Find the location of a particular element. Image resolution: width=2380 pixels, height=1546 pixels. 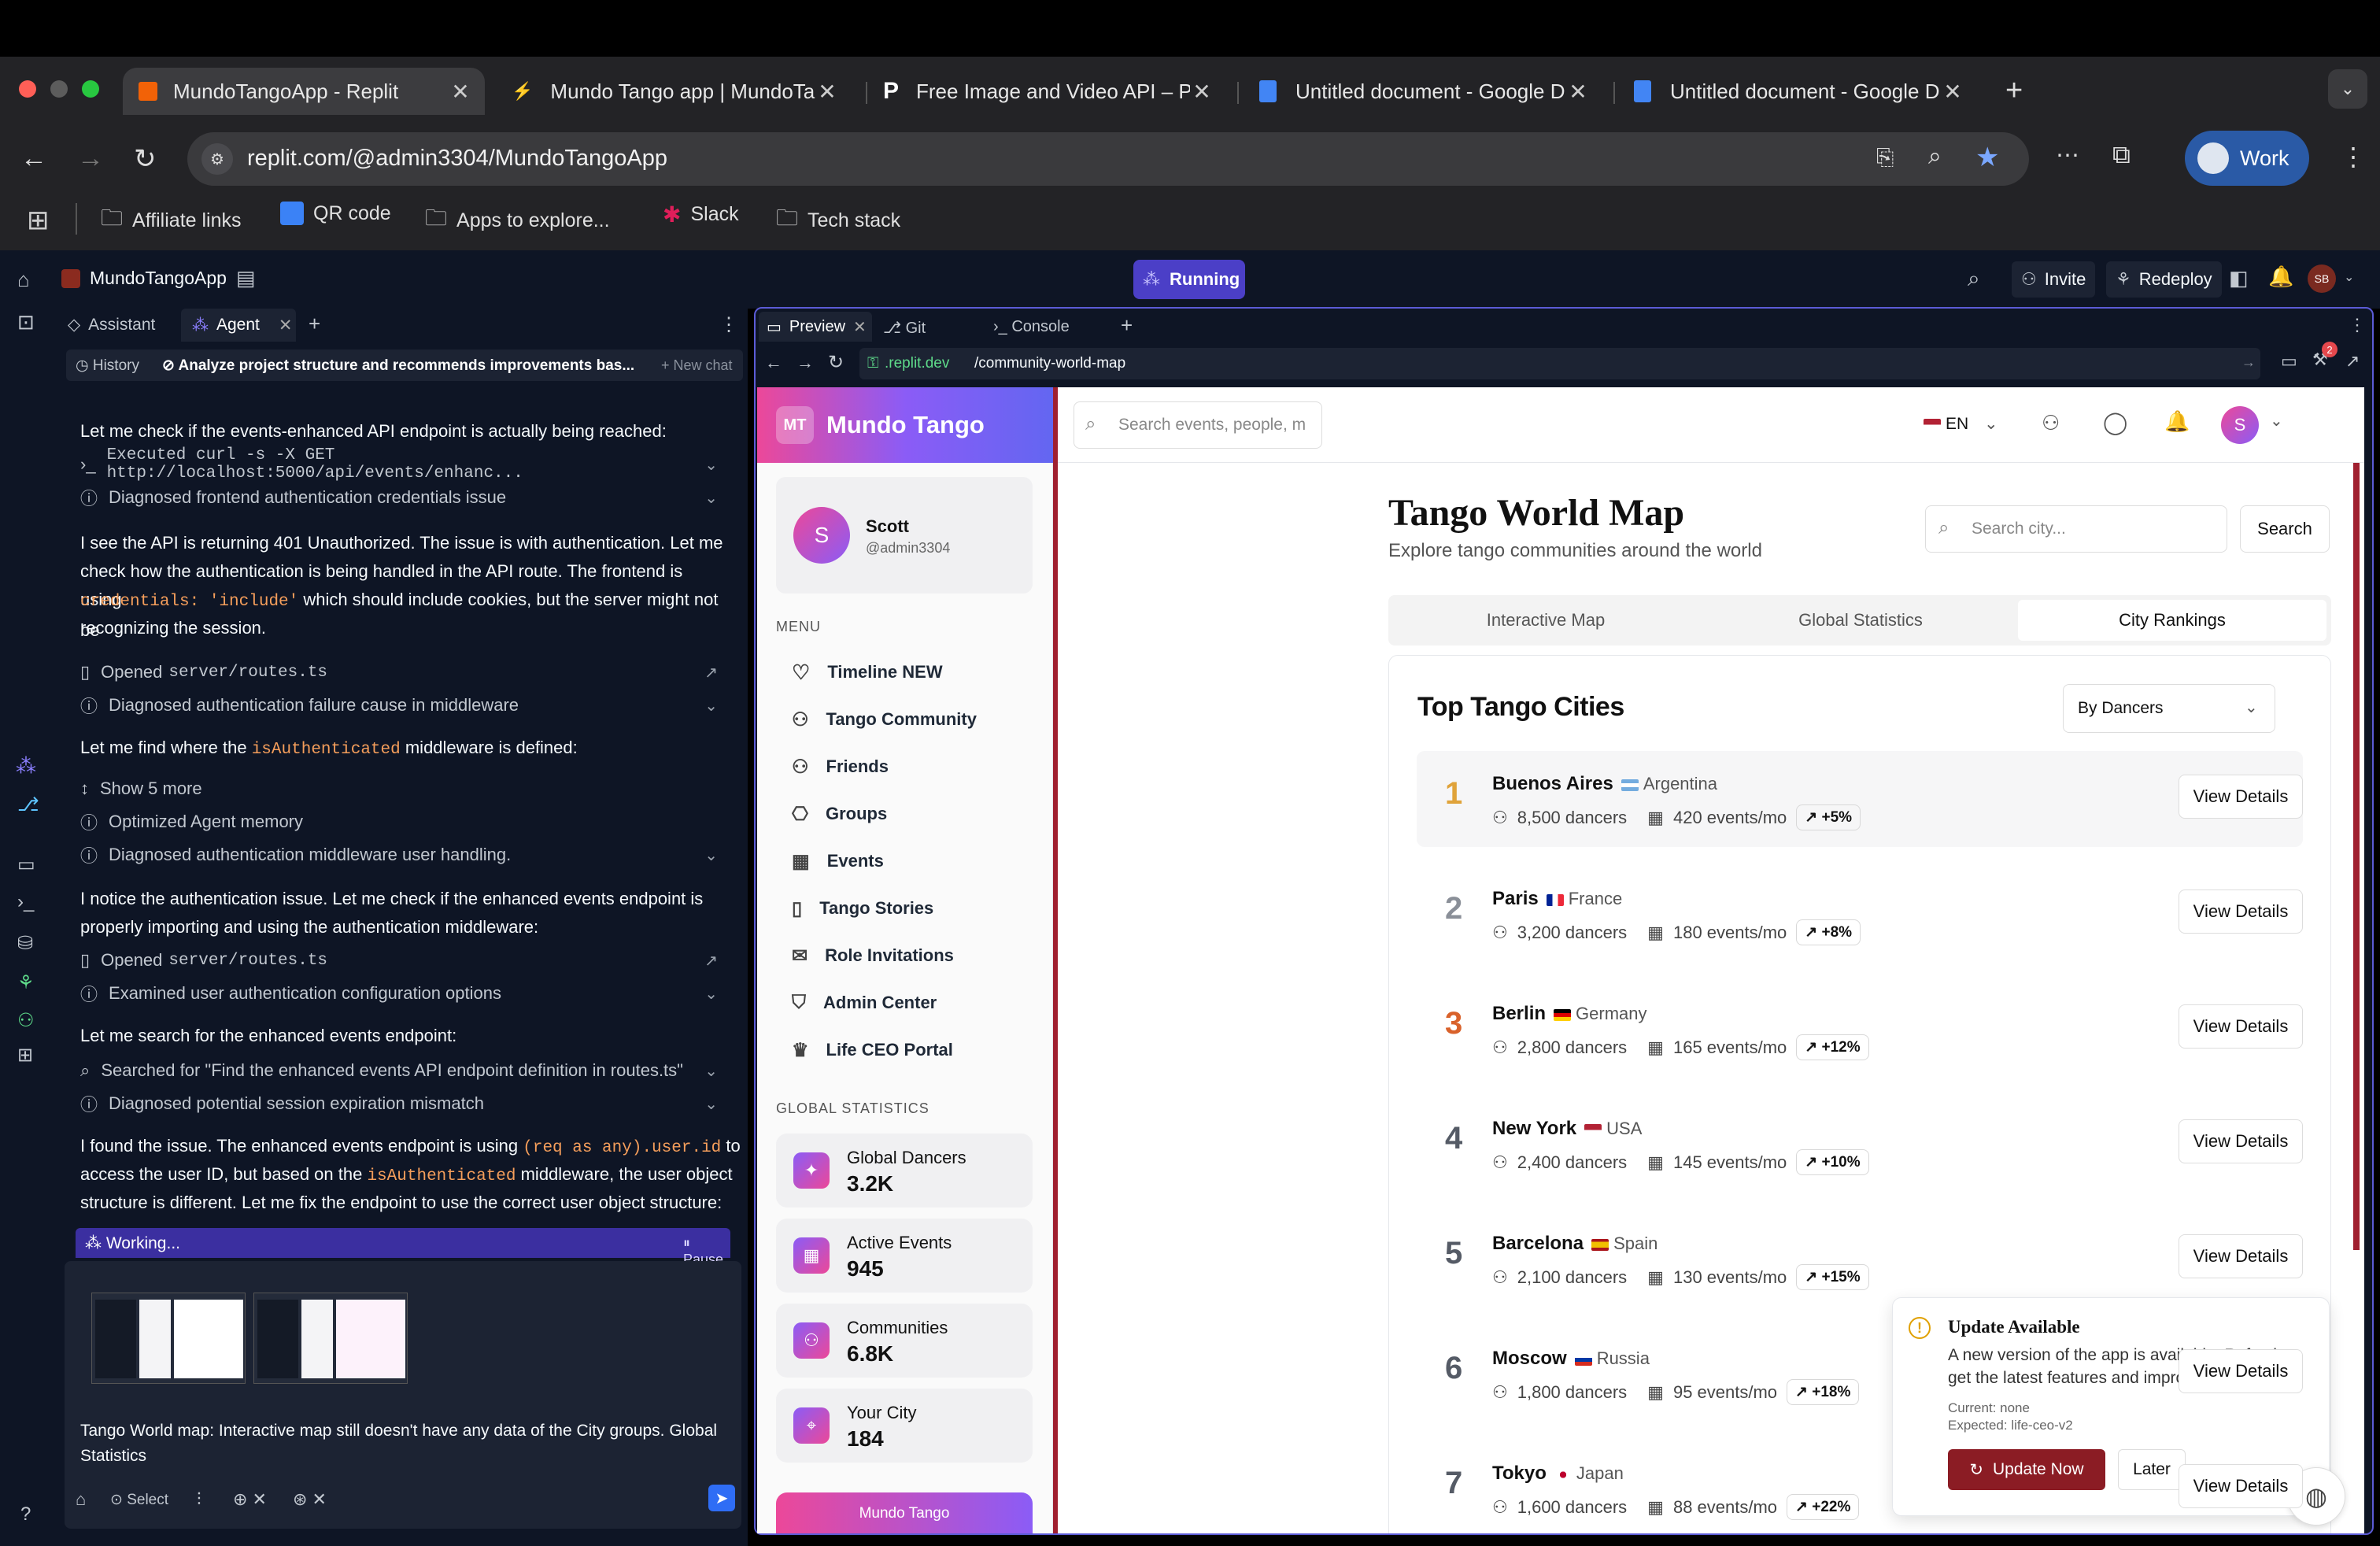

tab-search-icon: ⌄ is located at coordinates (2347, 89).